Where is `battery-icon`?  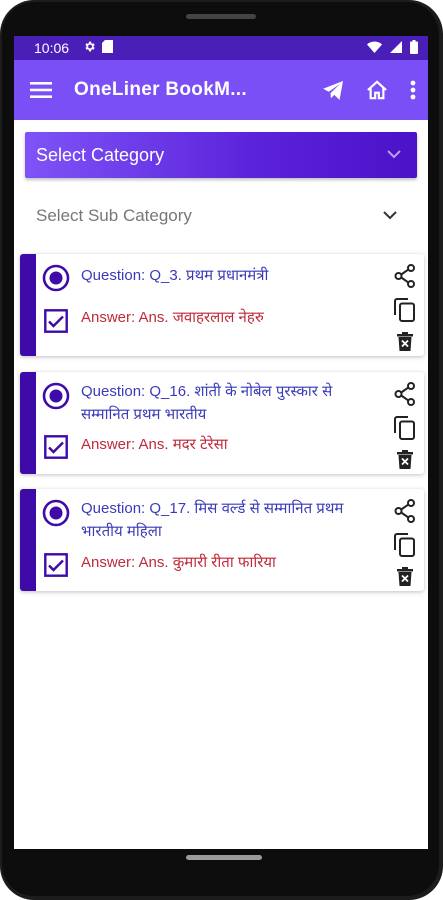
battery-icon is located at coordinates (414, 48).